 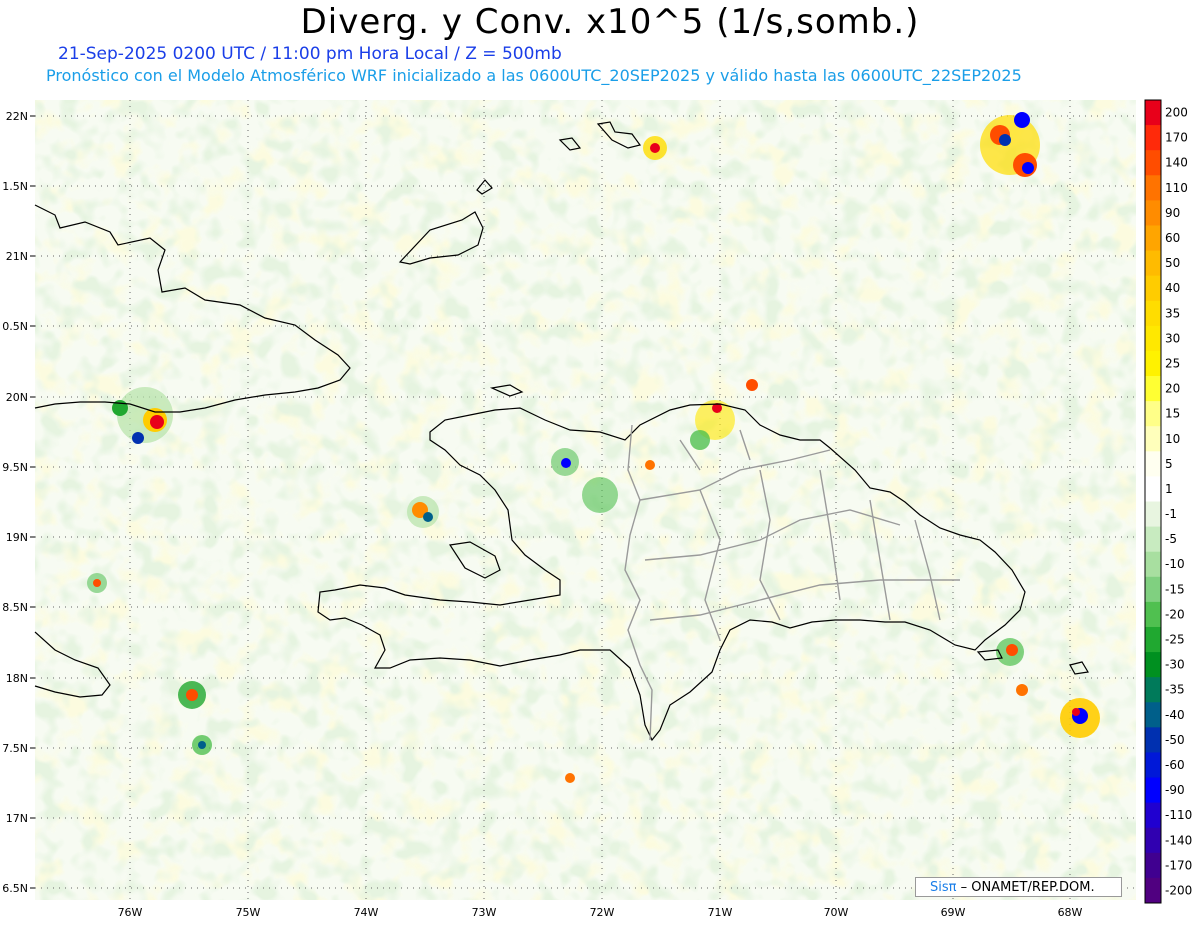 I want to click on colorbar-label: 90, so click(x=1172, y=213).